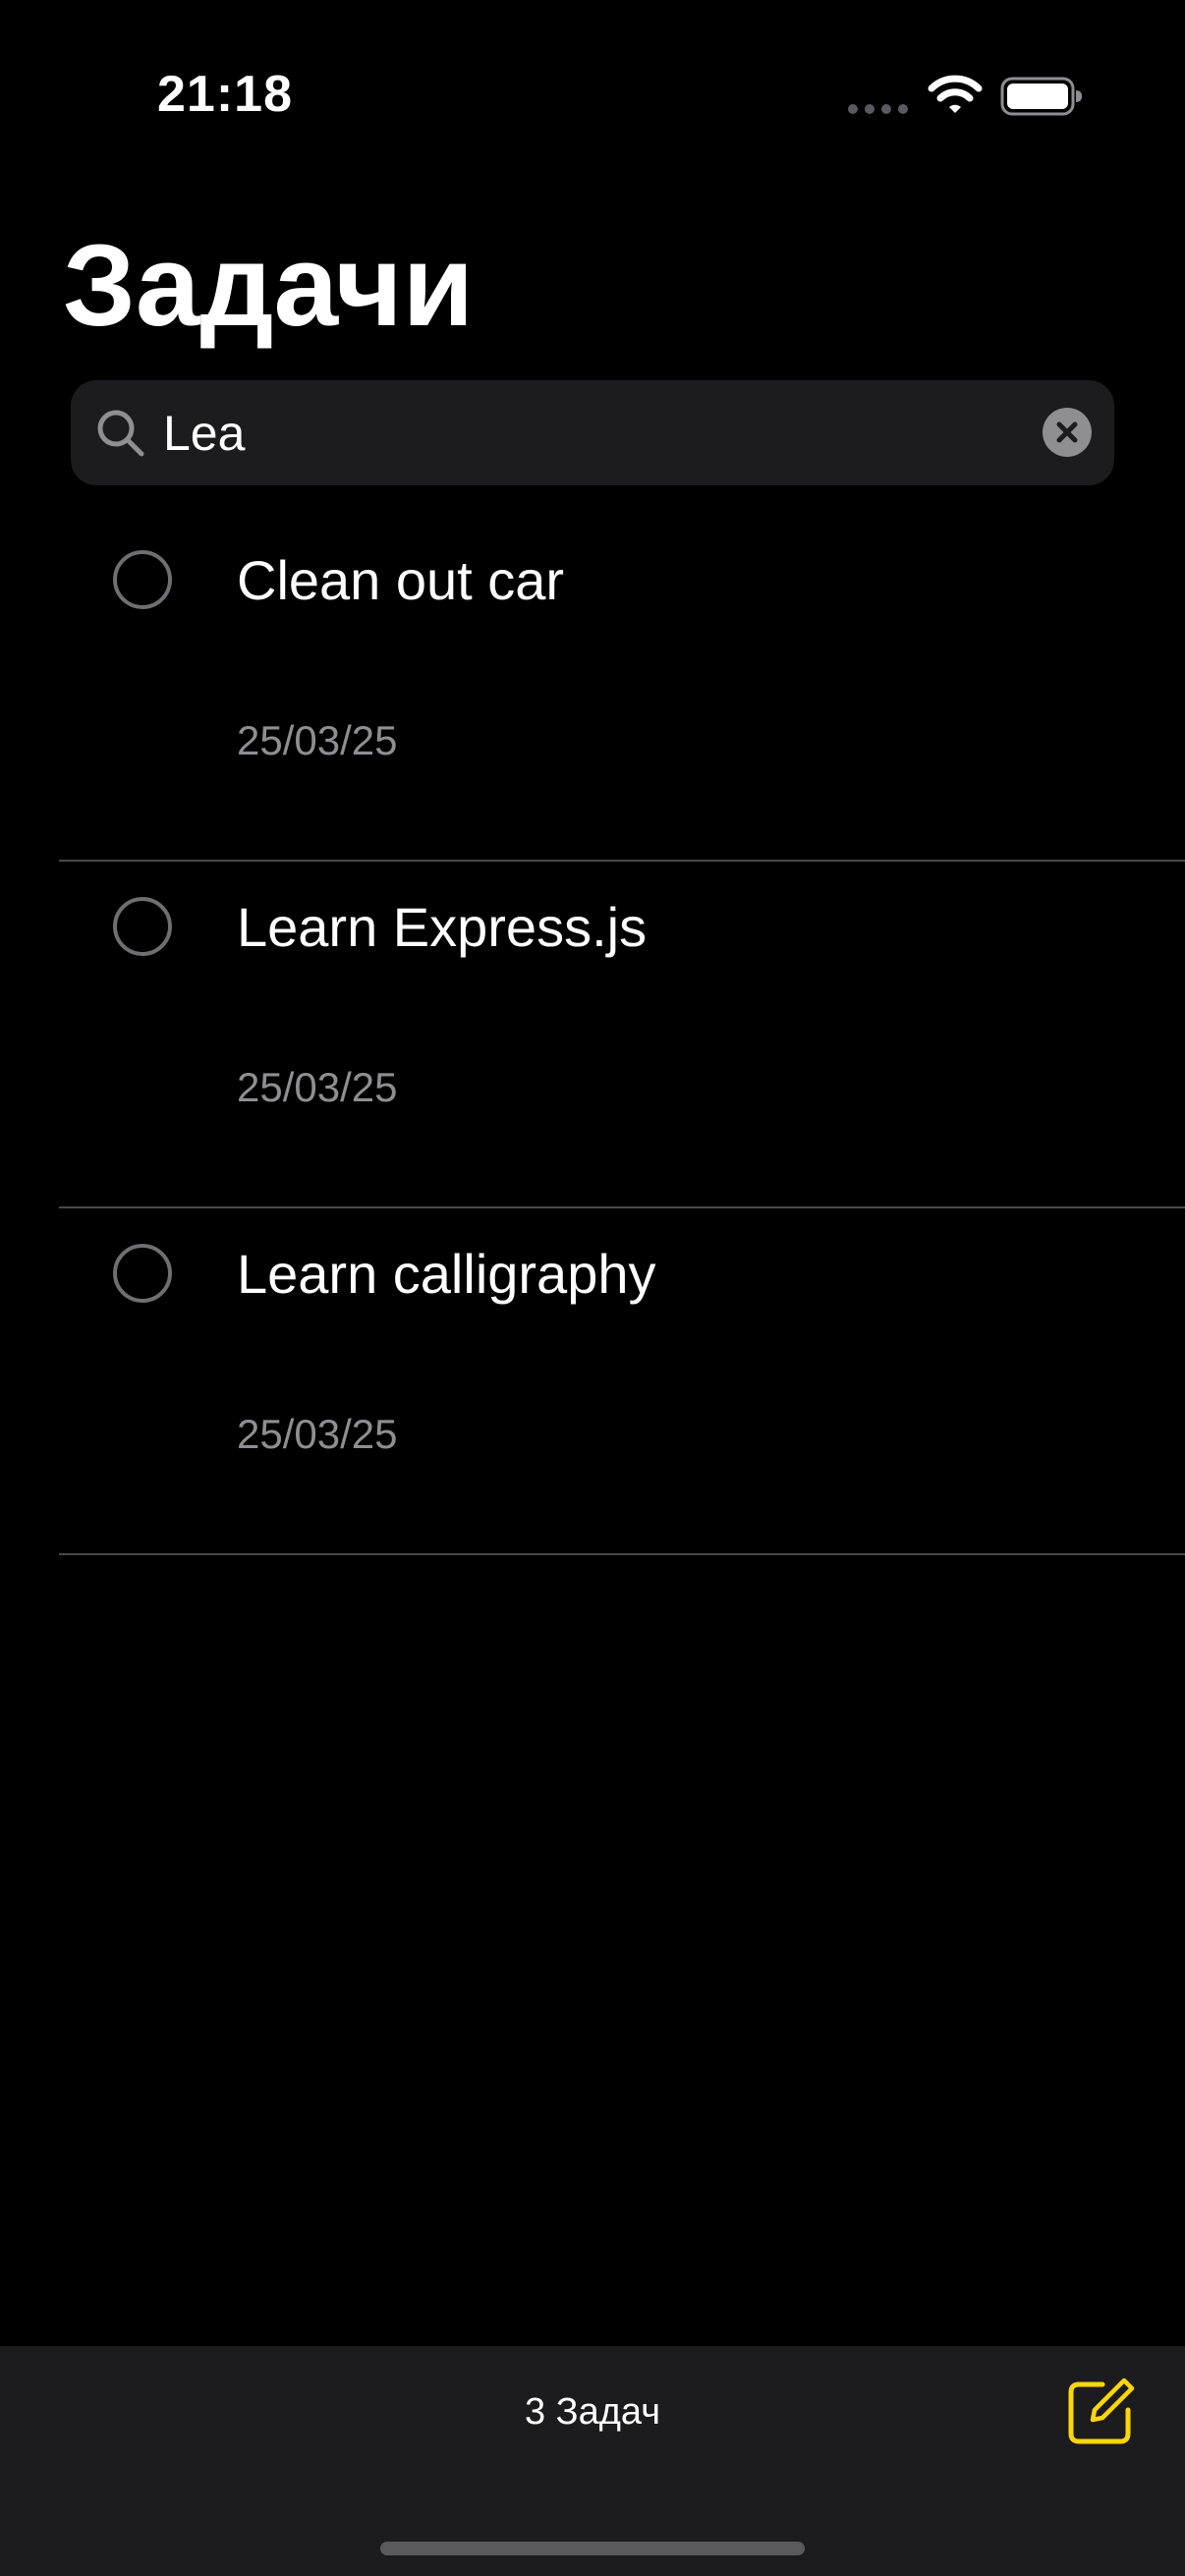 The height and width of the screenshot is (2576, 1185). I want to click on task-title: Clean out car, so click(401, 580).